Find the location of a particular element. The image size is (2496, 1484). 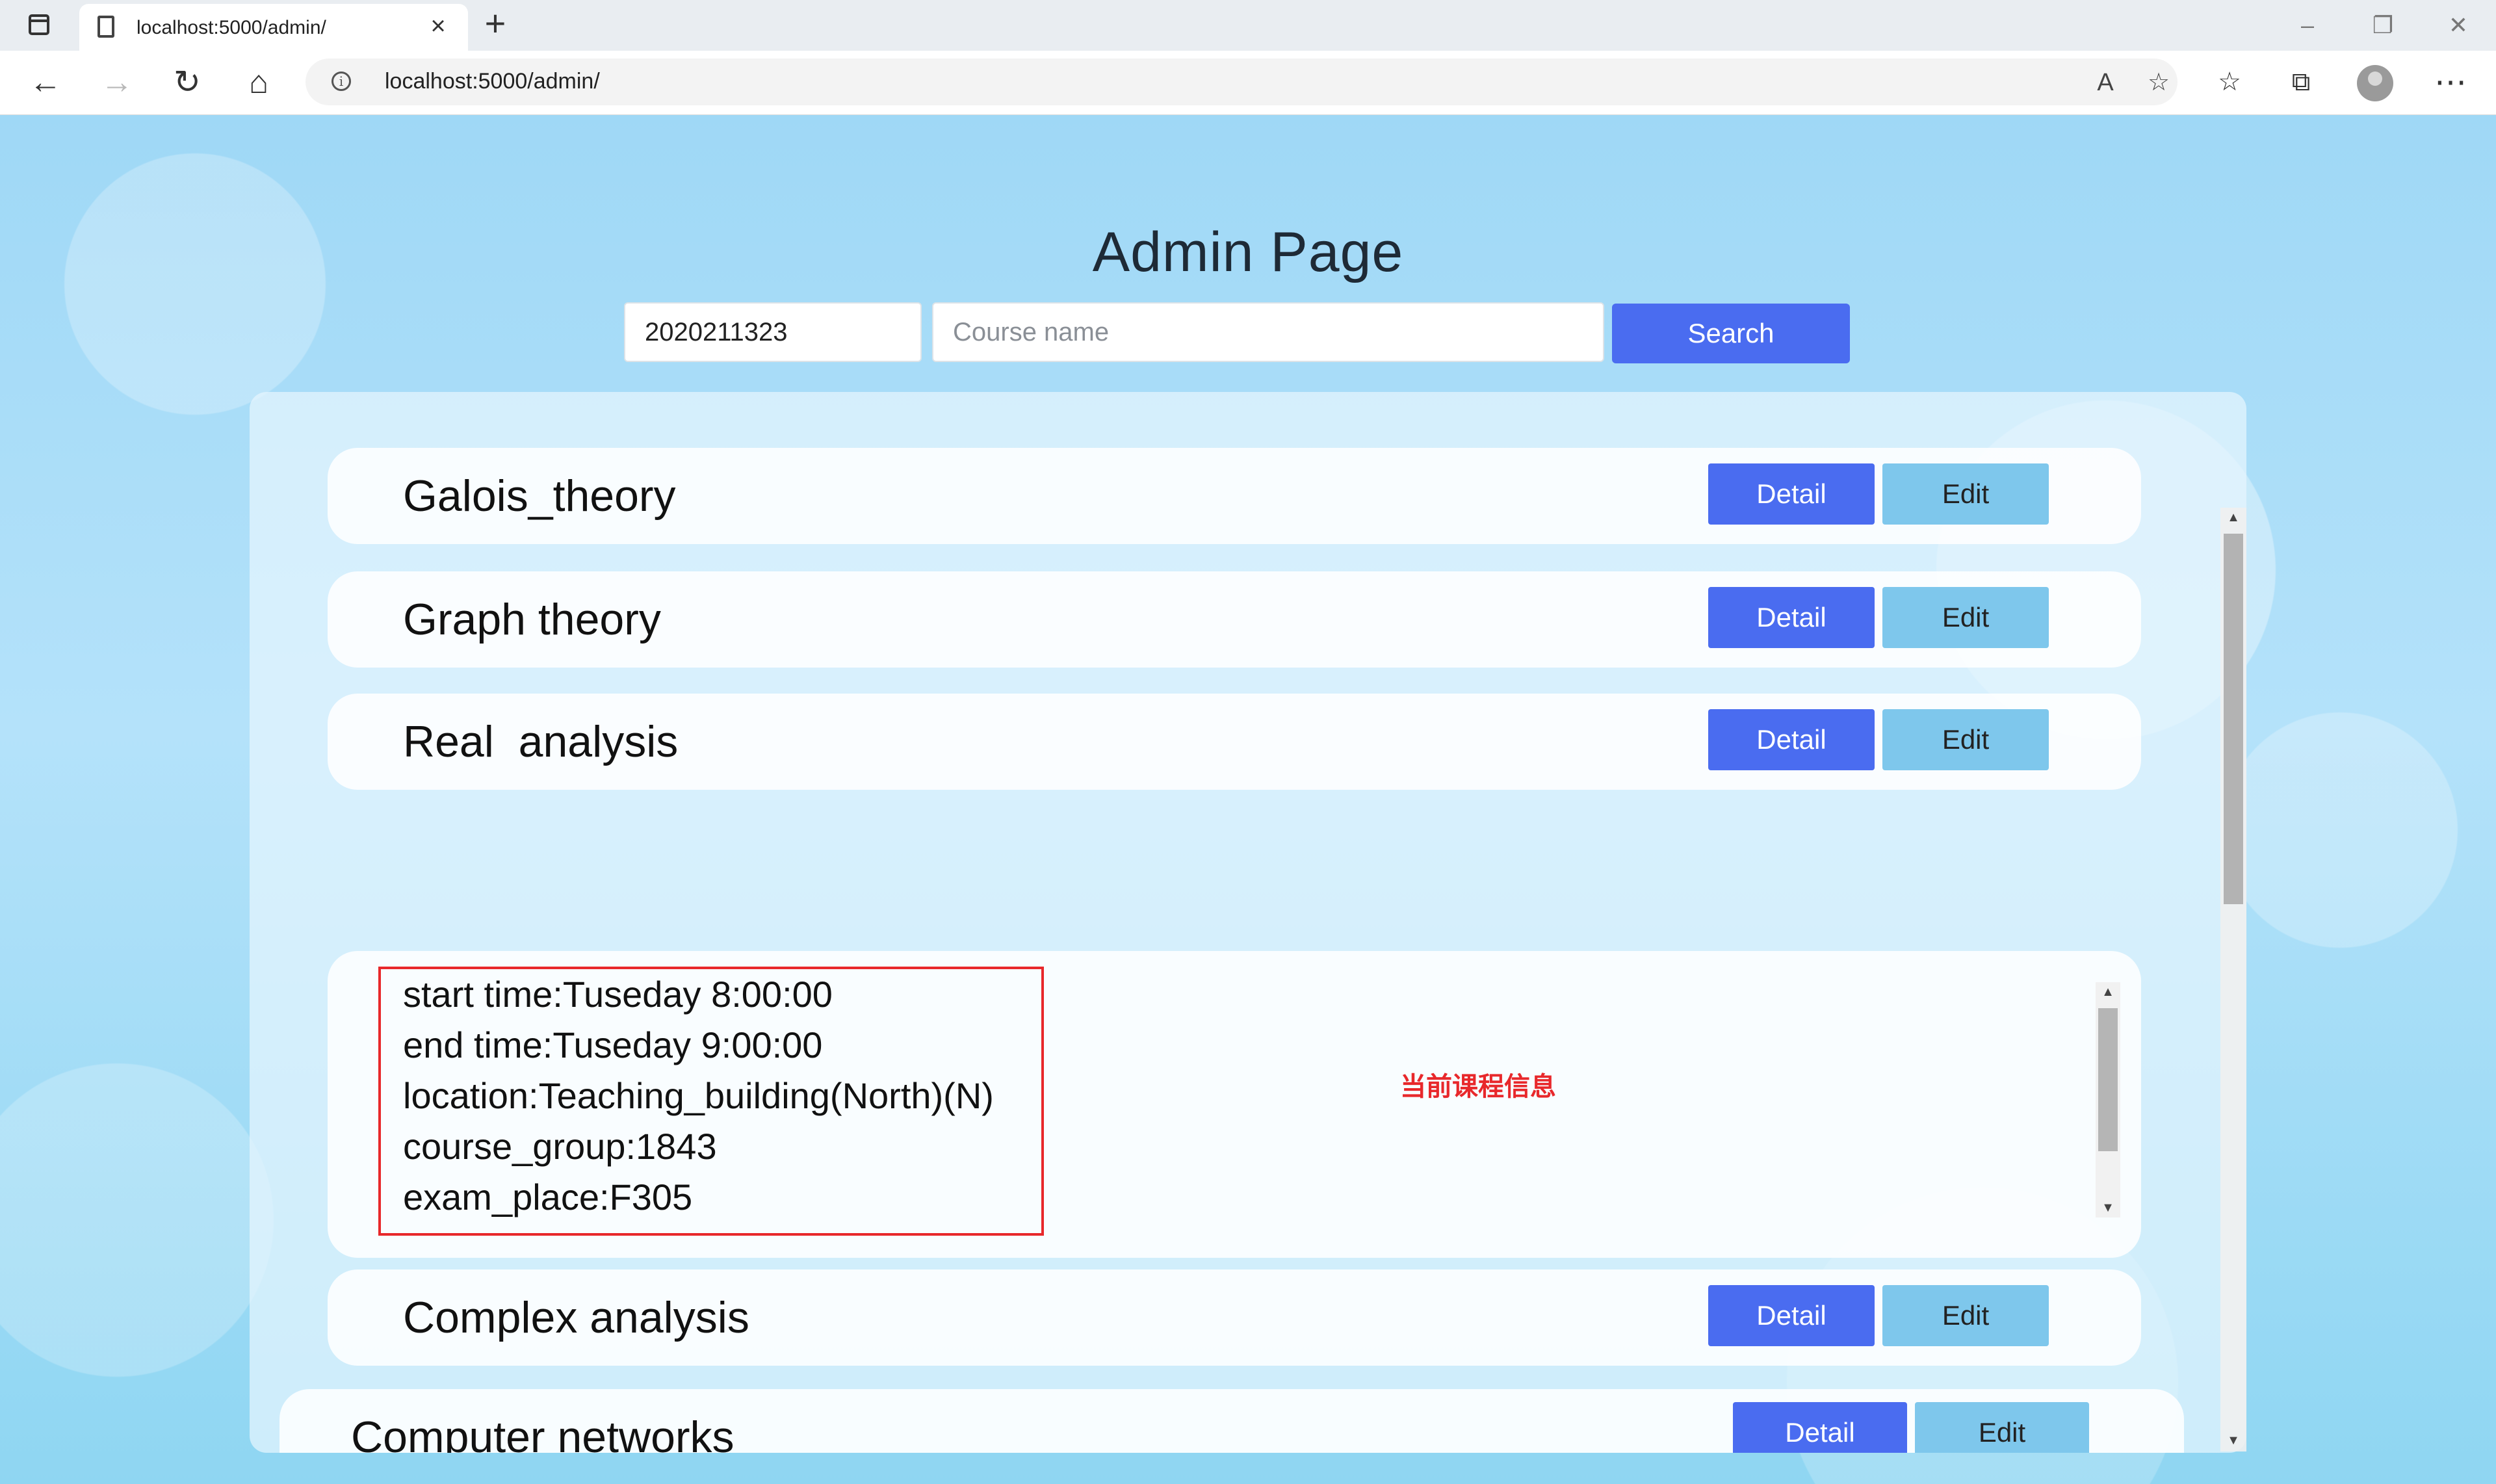

back-icon: ← is located at coordinates (45, 82).